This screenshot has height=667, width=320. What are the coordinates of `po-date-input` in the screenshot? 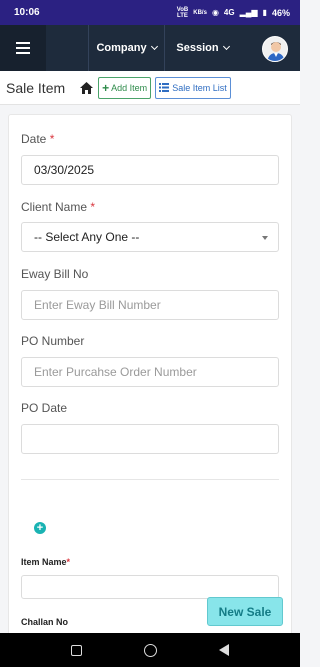 It's located at (150, 439).